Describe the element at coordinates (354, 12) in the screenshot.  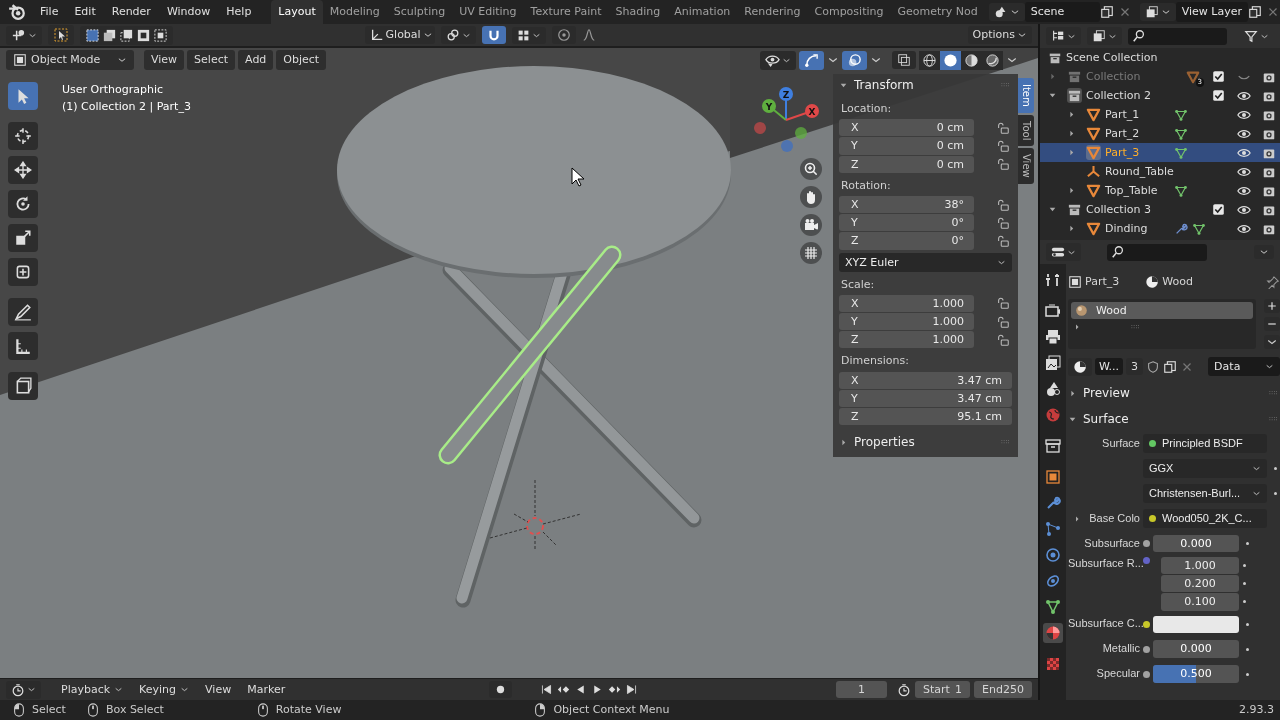
I see `workspace-tab: Modeling` at that location.